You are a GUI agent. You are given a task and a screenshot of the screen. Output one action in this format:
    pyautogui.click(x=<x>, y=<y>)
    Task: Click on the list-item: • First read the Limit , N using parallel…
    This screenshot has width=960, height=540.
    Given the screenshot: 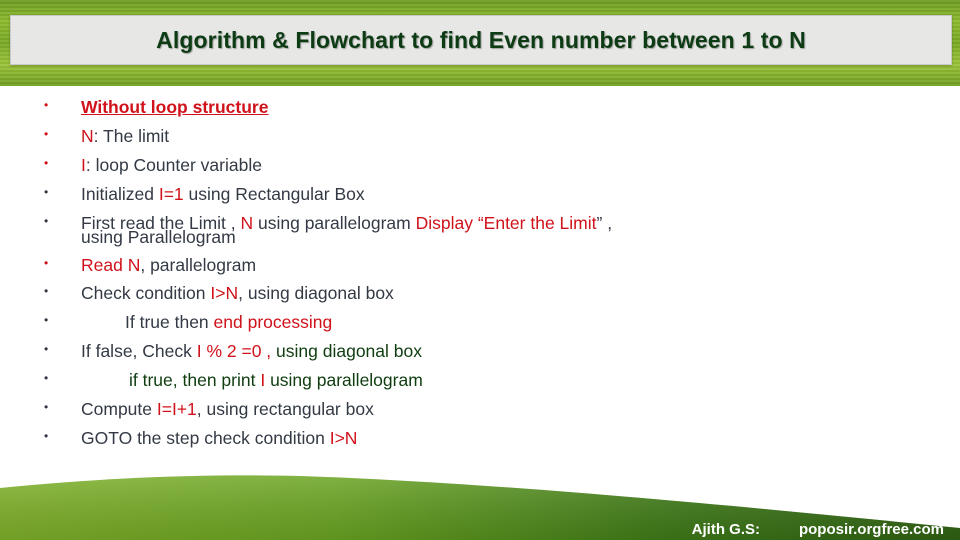 What is the action you would take?
    pyautogui.click(x=480, y=231)
    